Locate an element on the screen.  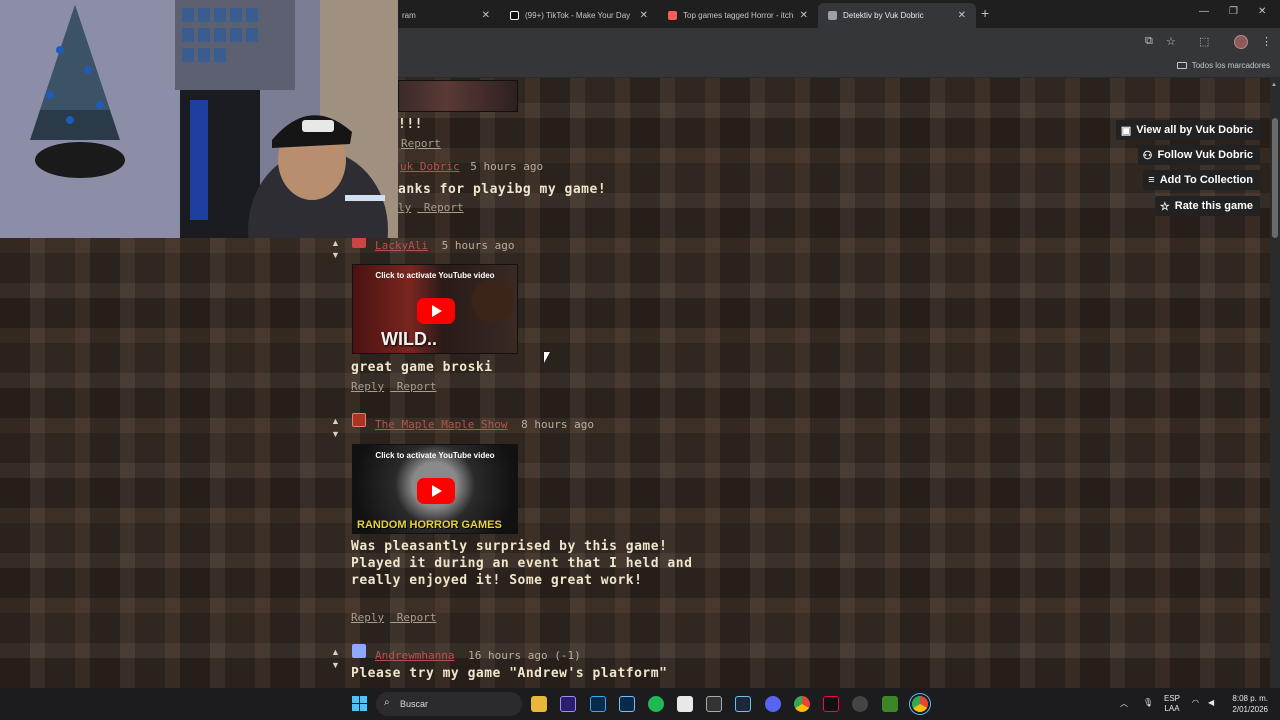
language-indicator: ESP LAA is located at coordinates (1172, 704).